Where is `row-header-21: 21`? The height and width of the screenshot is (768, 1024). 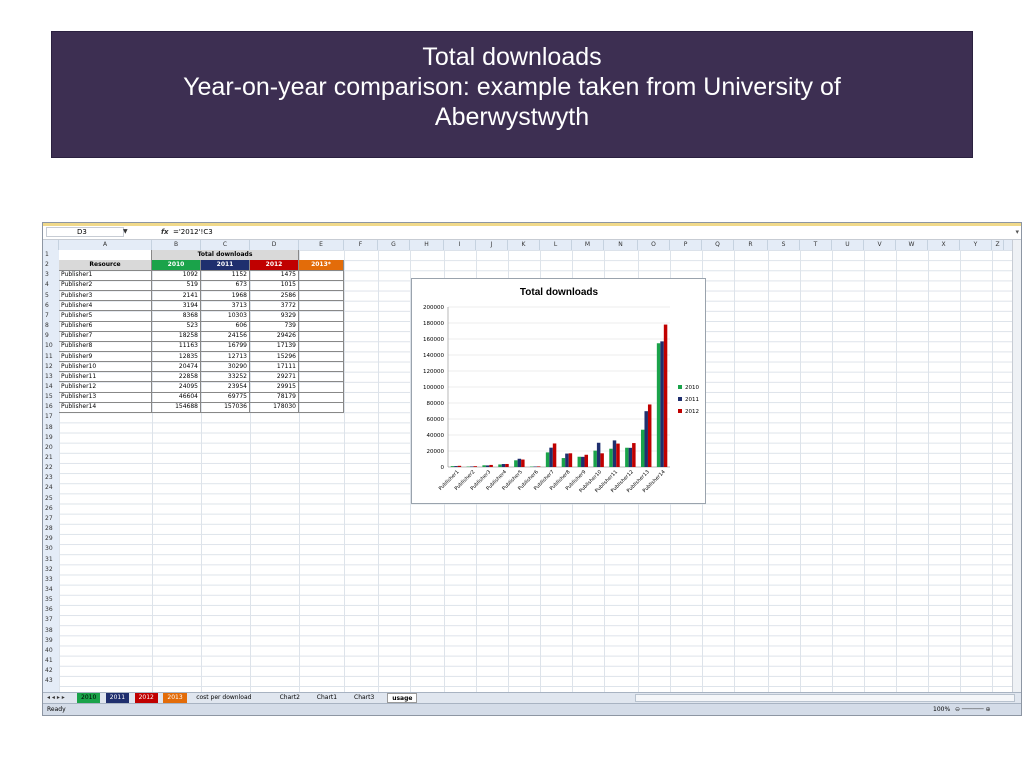
row-header-21: 21 is located at coordinates (51, 458).